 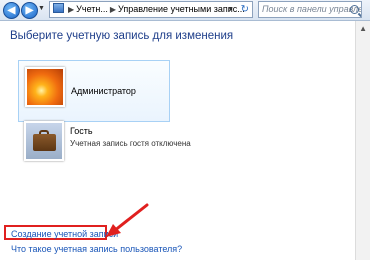 What do you see at coordinates (245, 9) in the screenshot?
I see `refresh-icon: ↻` at bounding box center [245, 9].